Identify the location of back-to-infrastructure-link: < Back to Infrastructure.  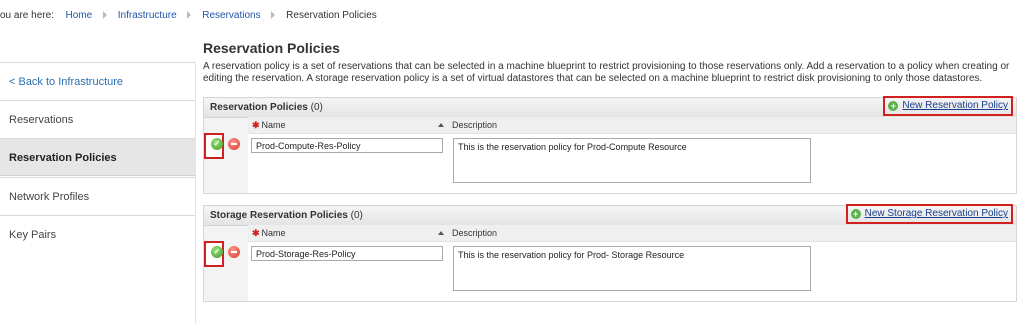
(97, 81).